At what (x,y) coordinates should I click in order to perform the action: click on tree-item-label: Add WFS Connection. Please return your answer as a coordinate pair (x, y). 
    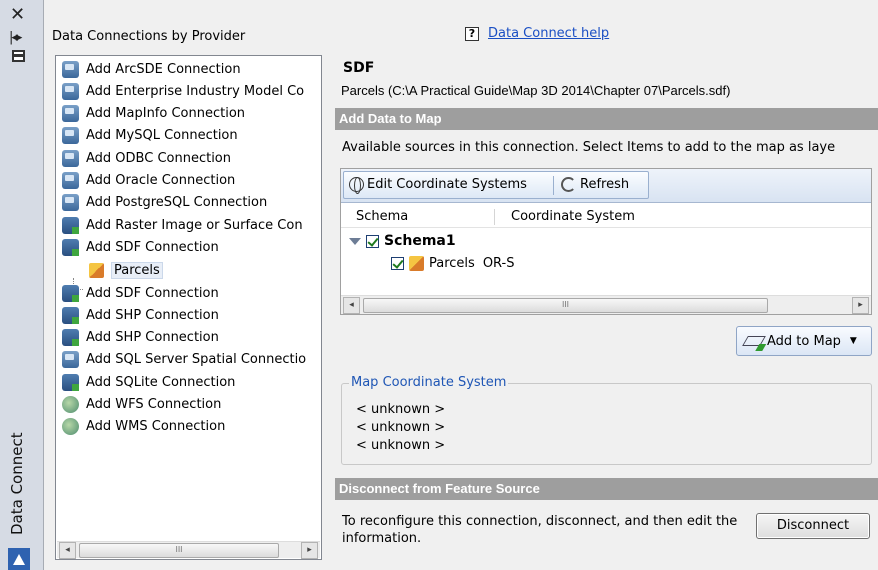
    Looking at the image, I should click on (154, 404).